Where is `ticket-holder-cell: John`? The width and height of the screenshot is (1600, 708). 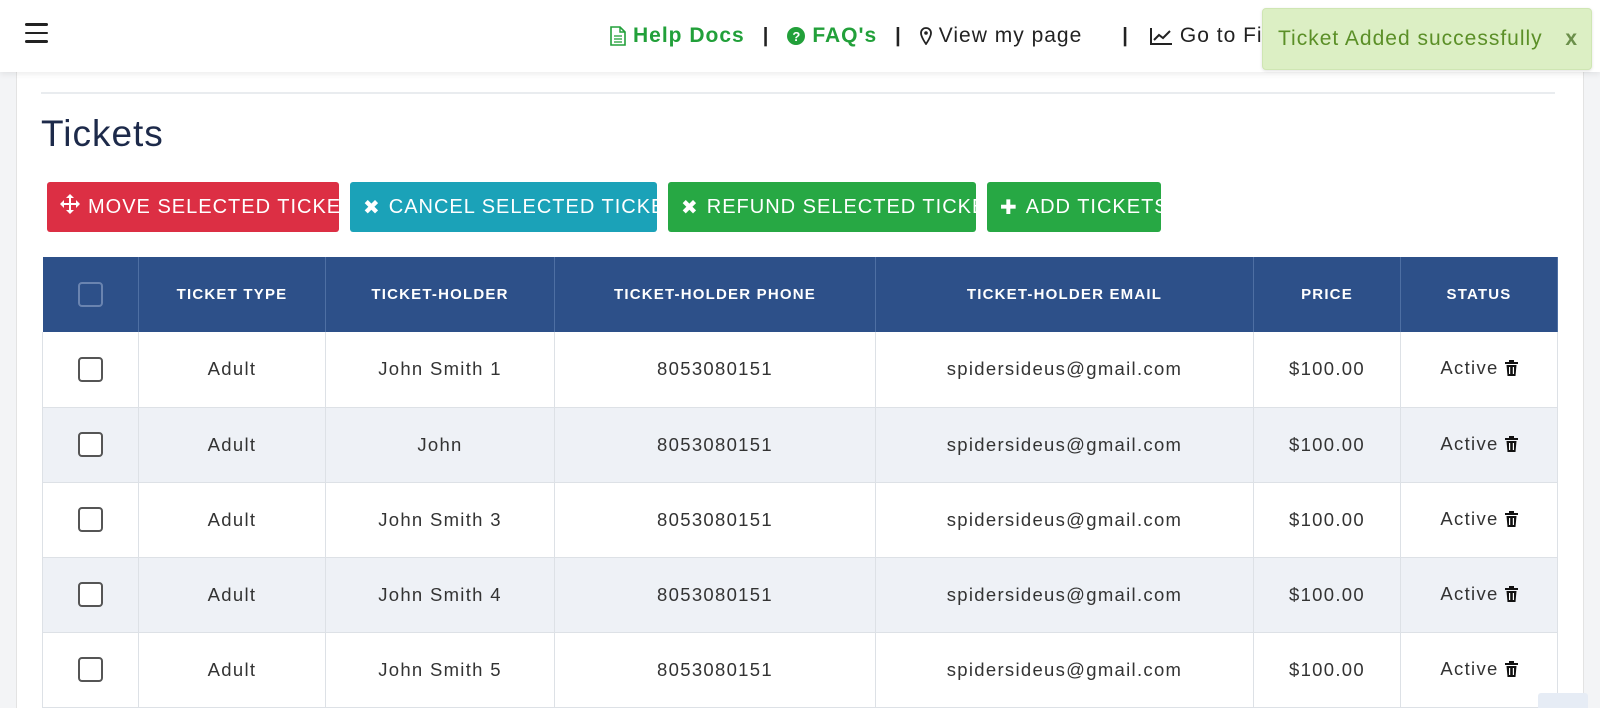 ticket-holder-cell: John is located at coordinates (440, 445).